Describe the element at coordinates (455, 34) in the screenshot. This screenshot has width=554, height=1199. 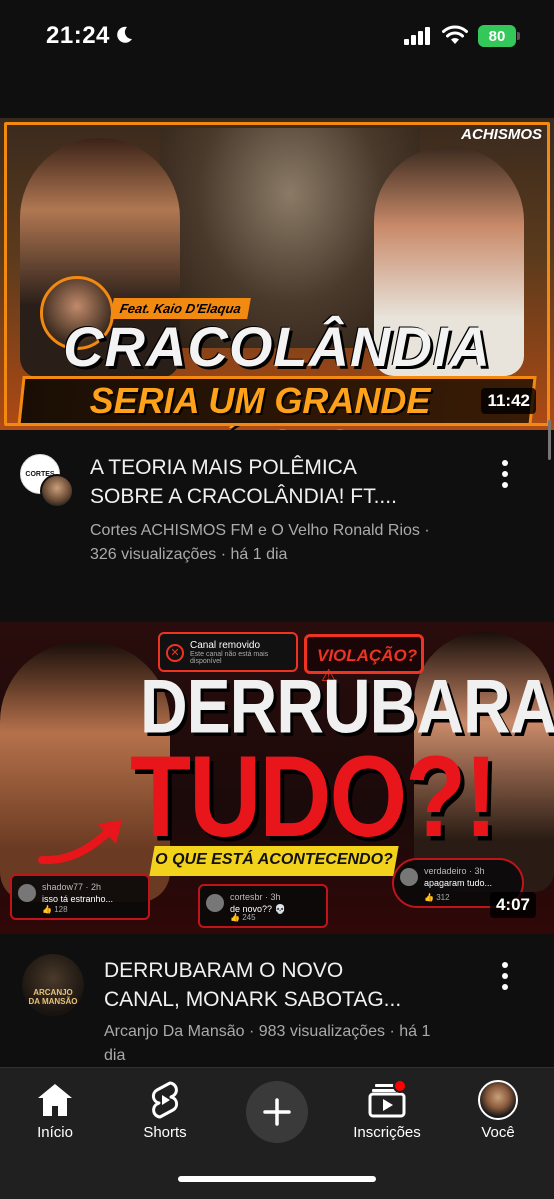
I see `wifi-icon` at that location.